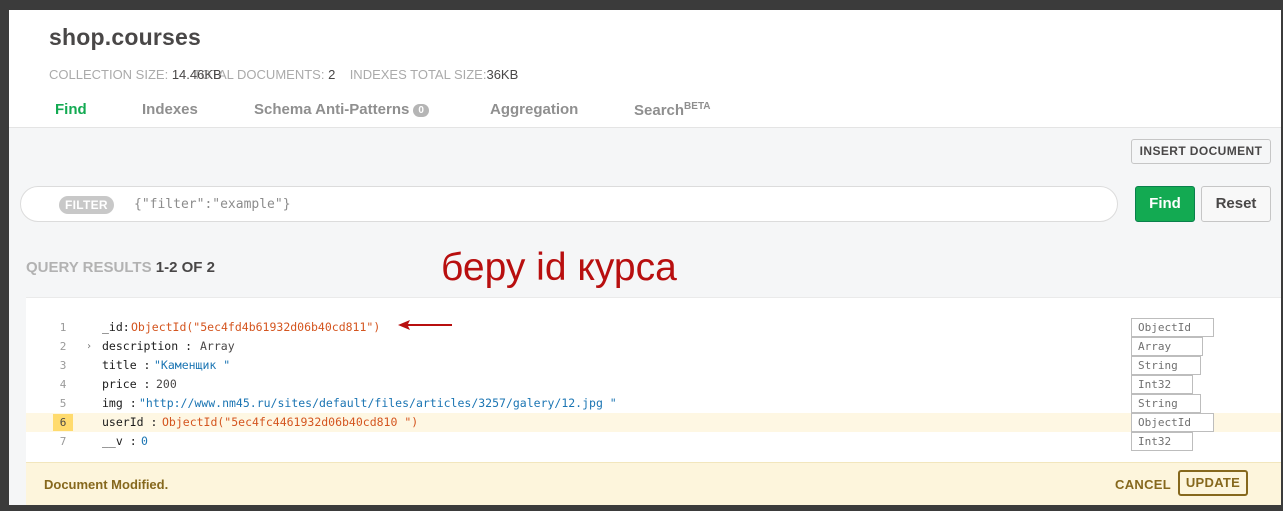  Describe the element at coordinates (659, 110) in the screenshot. I see `tab-label: Search` at that location.